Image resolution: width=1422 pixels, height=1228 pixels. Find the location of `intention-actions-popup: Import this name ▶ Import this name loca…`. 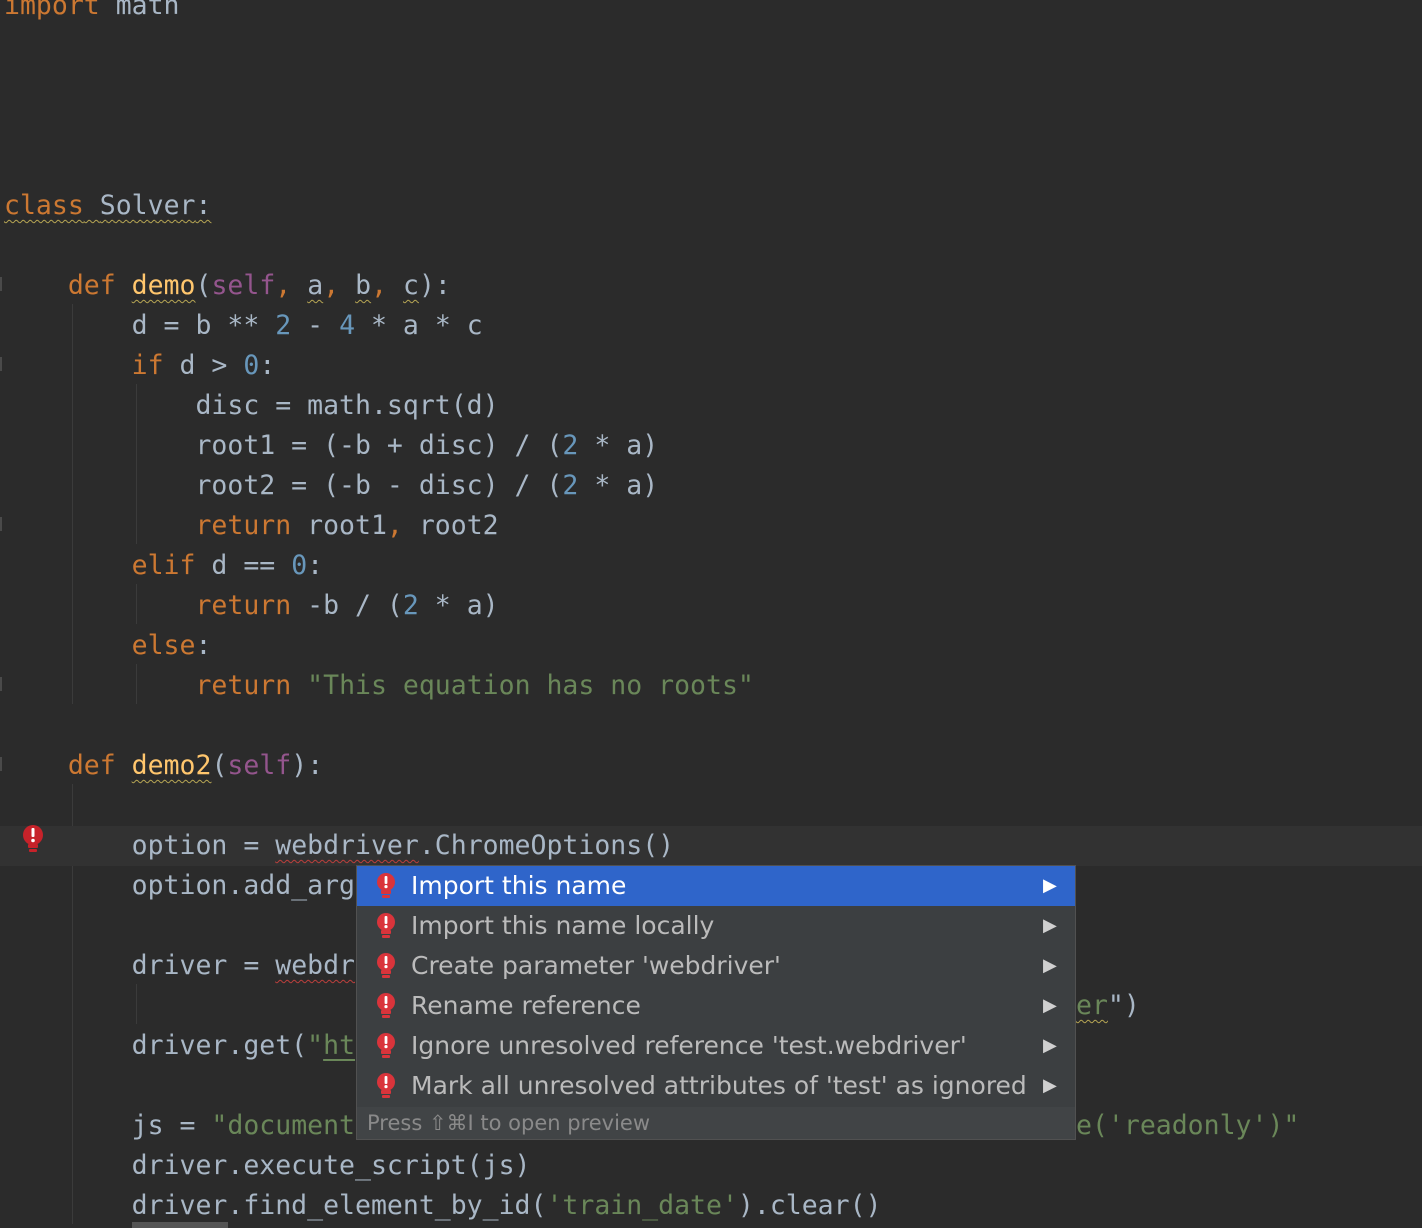

intention-actions-popup: Import this name ▶ Import this name loca… is located at coordinates (716, 1002).